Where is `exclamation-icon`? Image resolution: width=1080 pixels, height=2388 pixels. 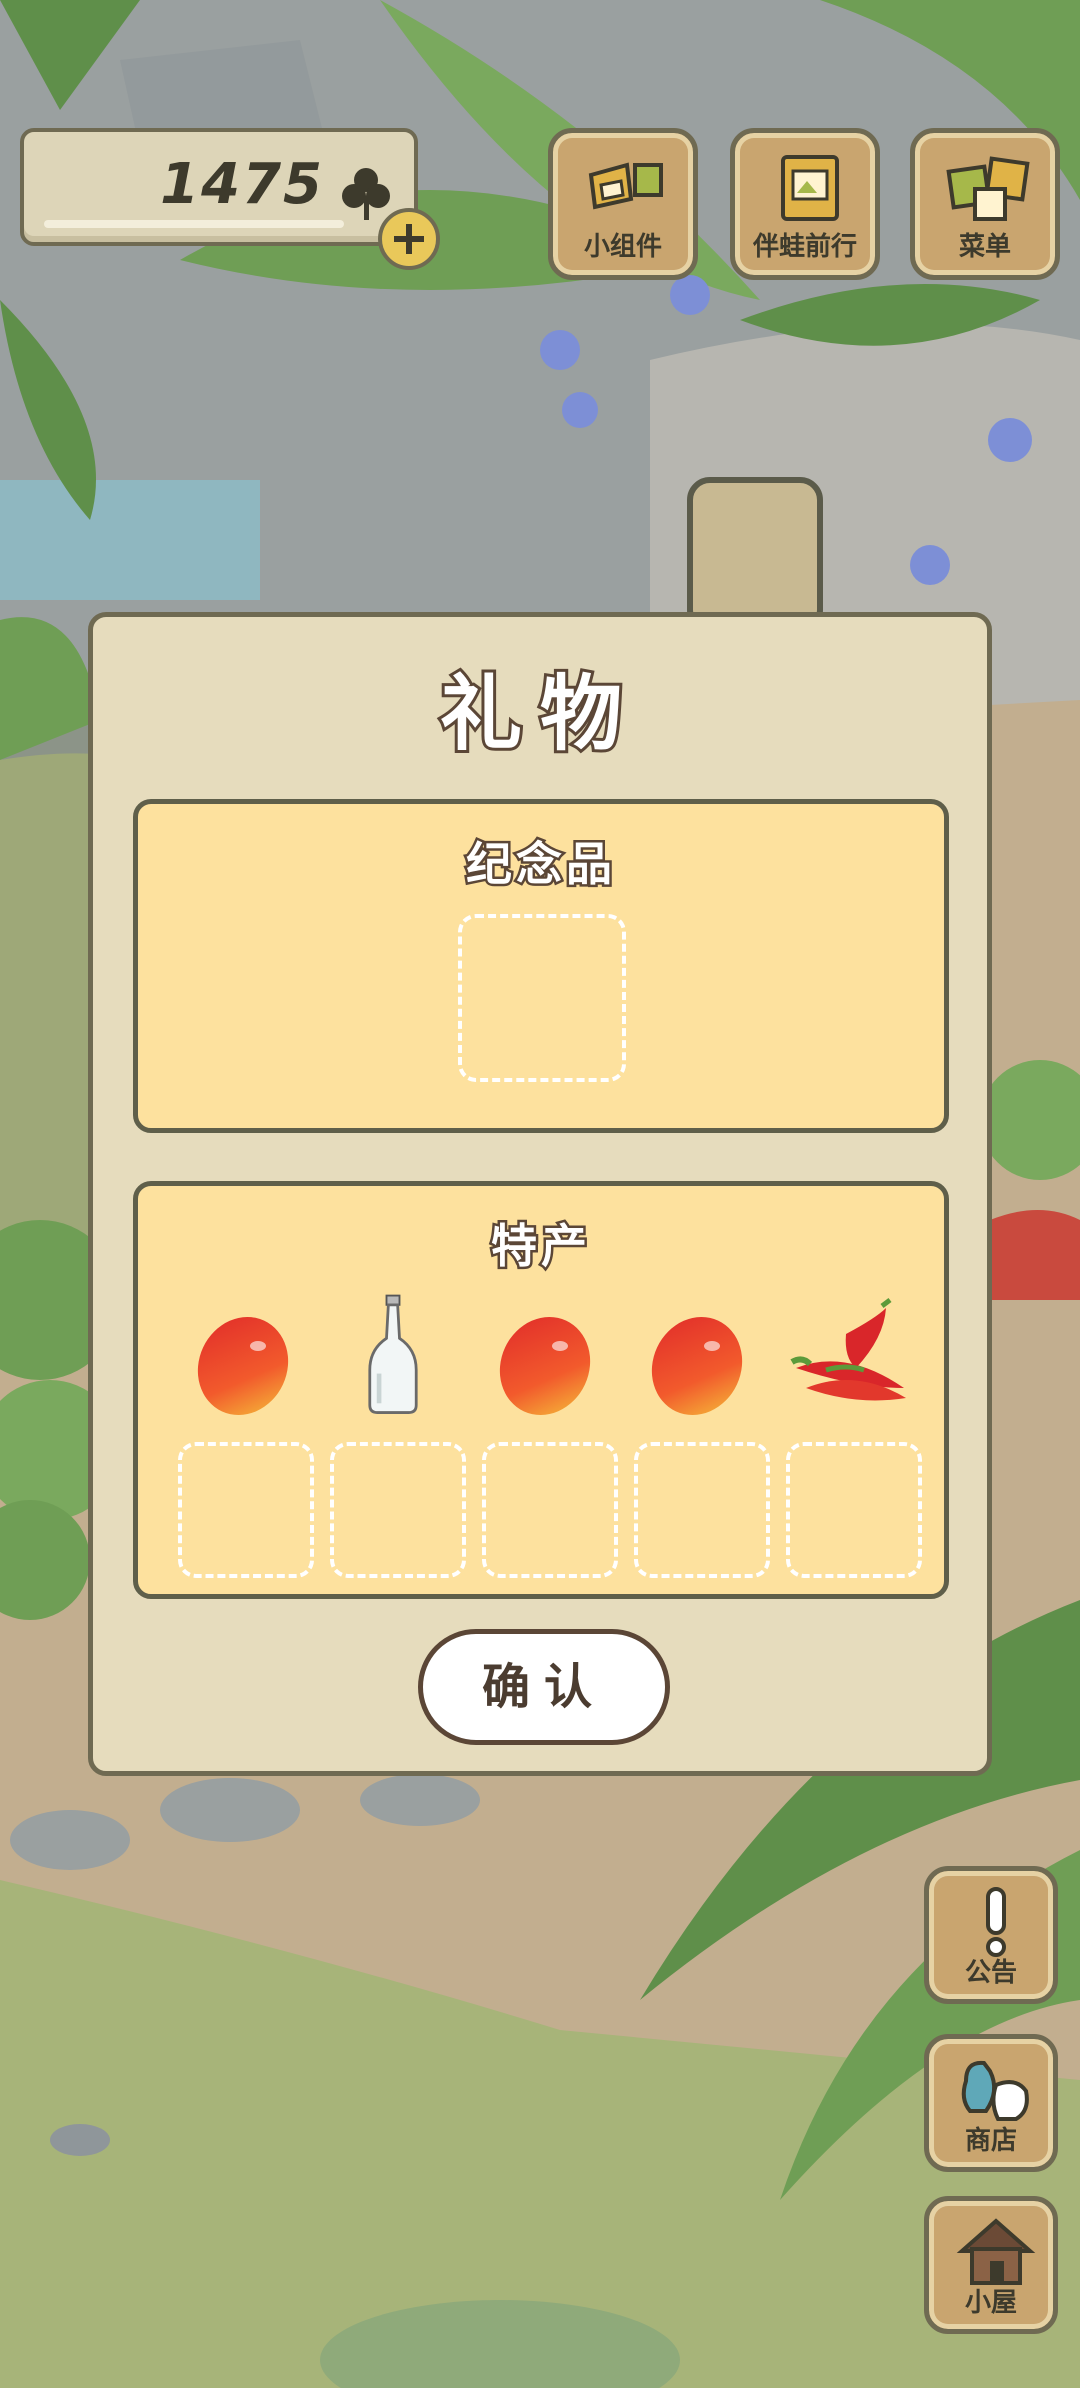 exclamation-icon is located at coordinates (996, 1922).